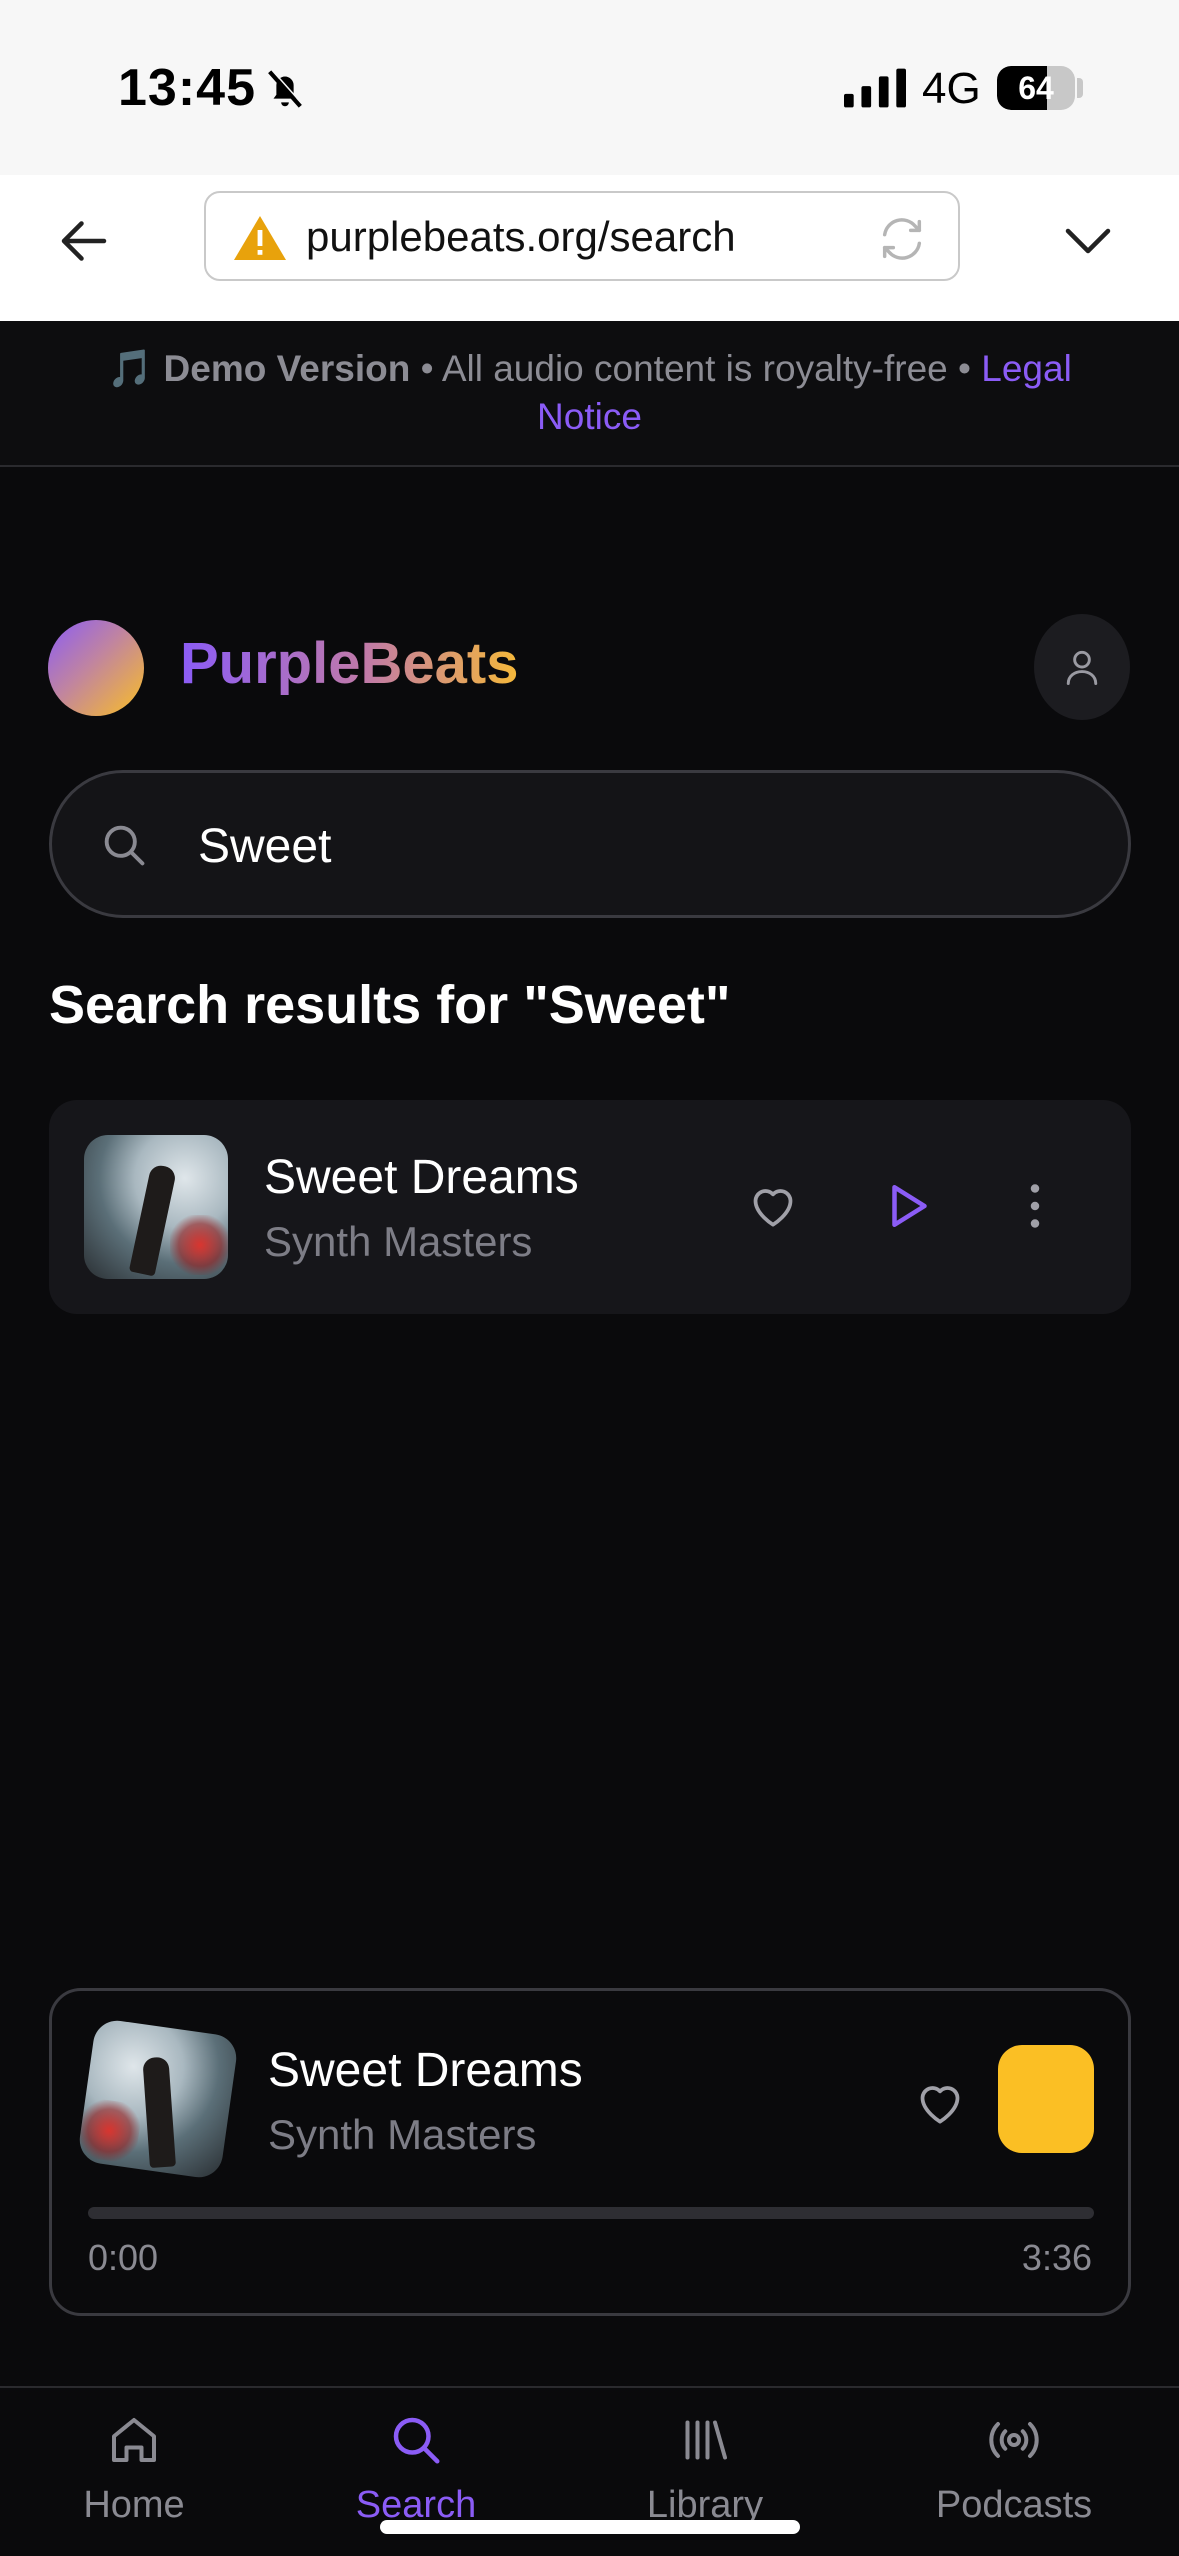  What do you see at coordinates (265, 846) in the screenshot?
I see `search-value: Sweet` at bounding box center [265, 846].